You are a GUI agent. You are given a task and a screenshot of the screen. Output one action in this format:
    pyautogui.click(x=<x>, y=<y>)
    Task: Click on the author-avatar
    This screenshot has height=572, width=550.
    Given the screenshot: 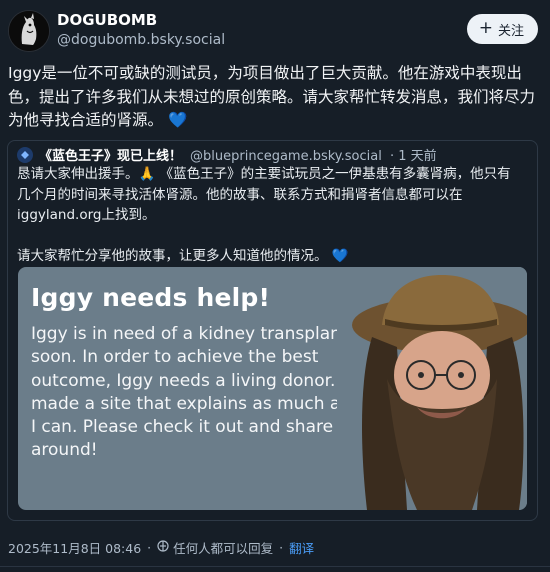 What is the action you would take?
    pyautogui.click(x=29, y=31)
    